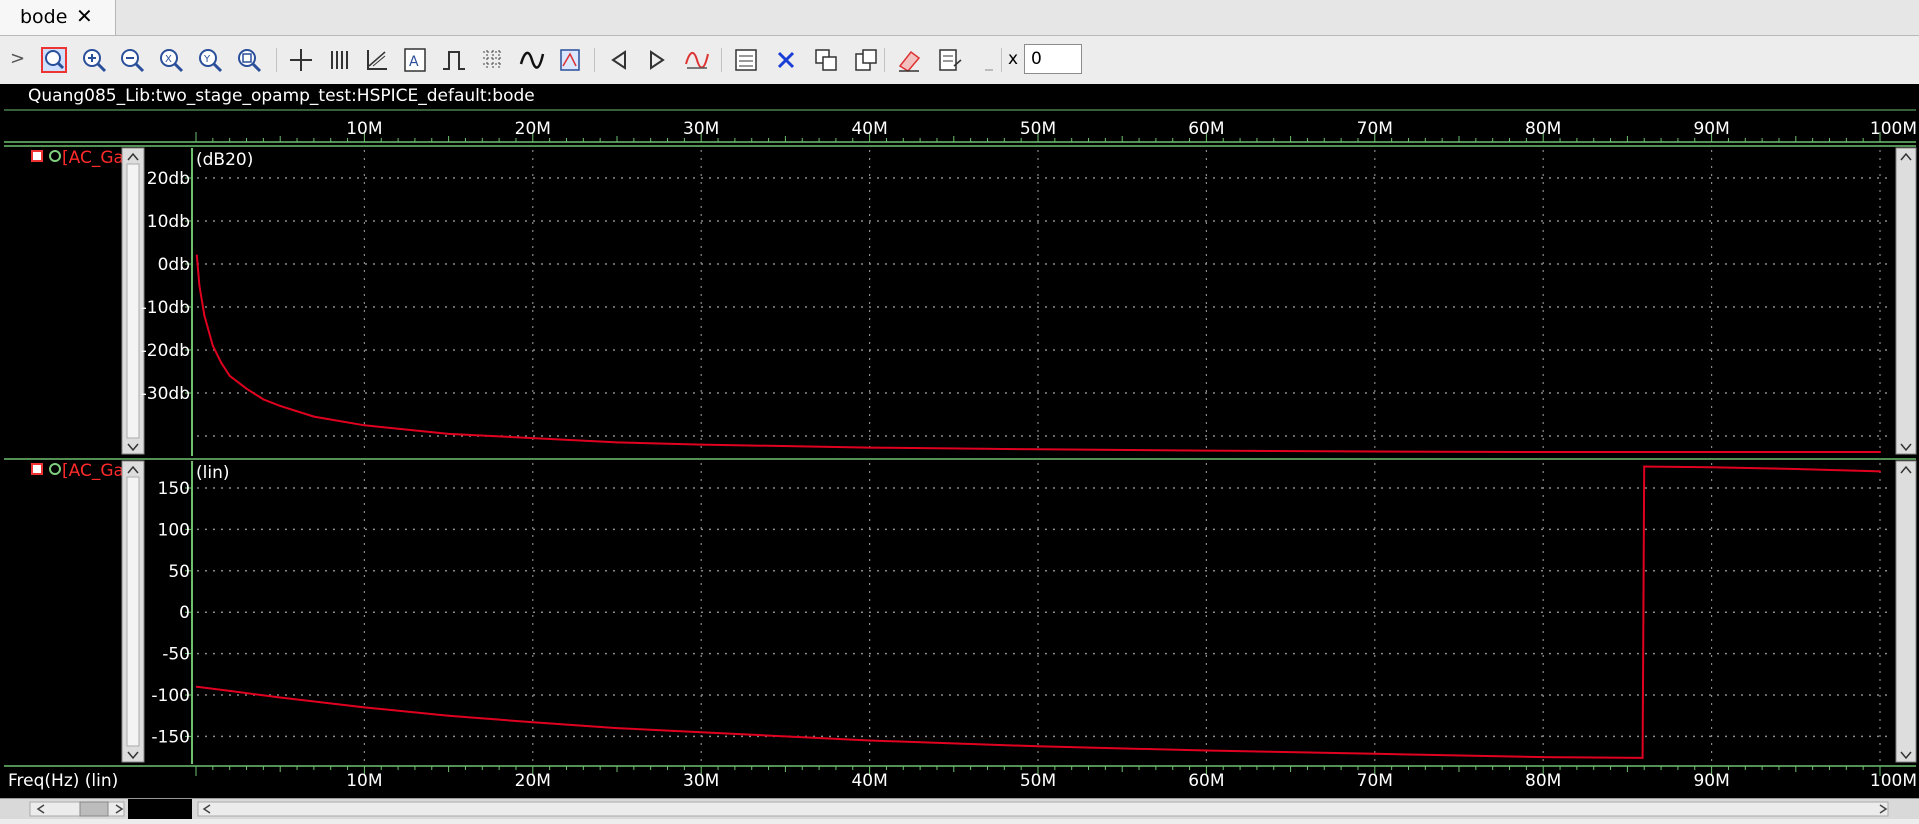 This screenshot has height=824, width=1919. I want to click on tab-bode: bode ✕, so click(58, 17).